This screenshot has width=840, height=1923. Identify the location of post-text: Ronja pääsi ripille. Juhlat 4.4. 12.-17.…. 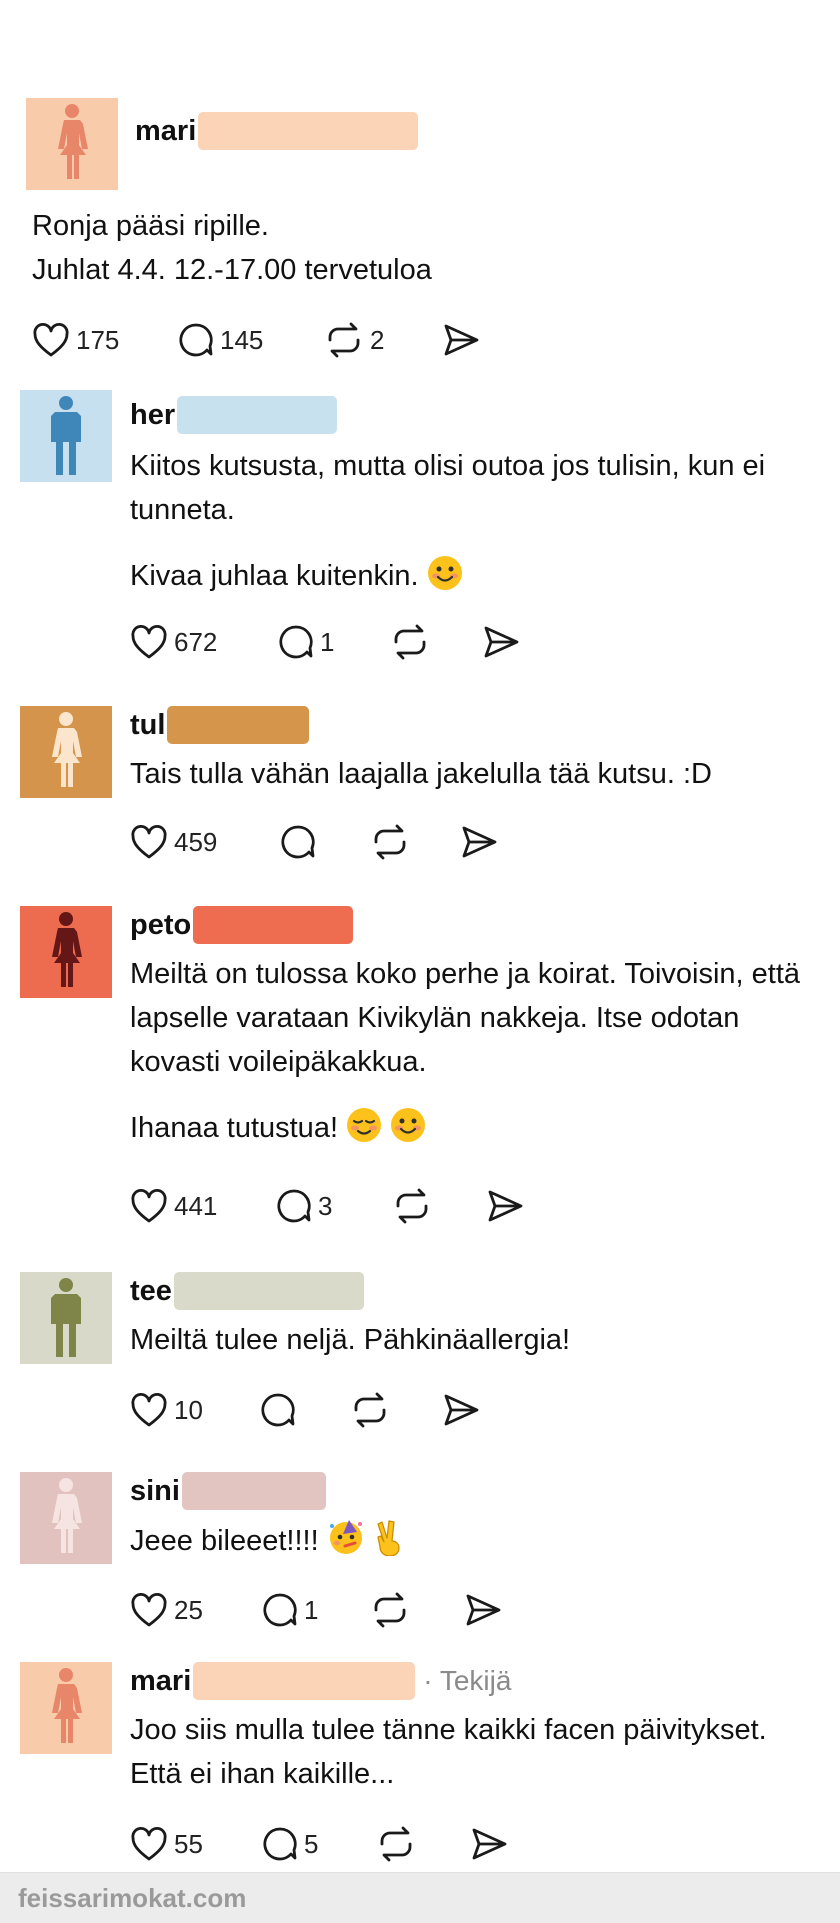
(232, 248).